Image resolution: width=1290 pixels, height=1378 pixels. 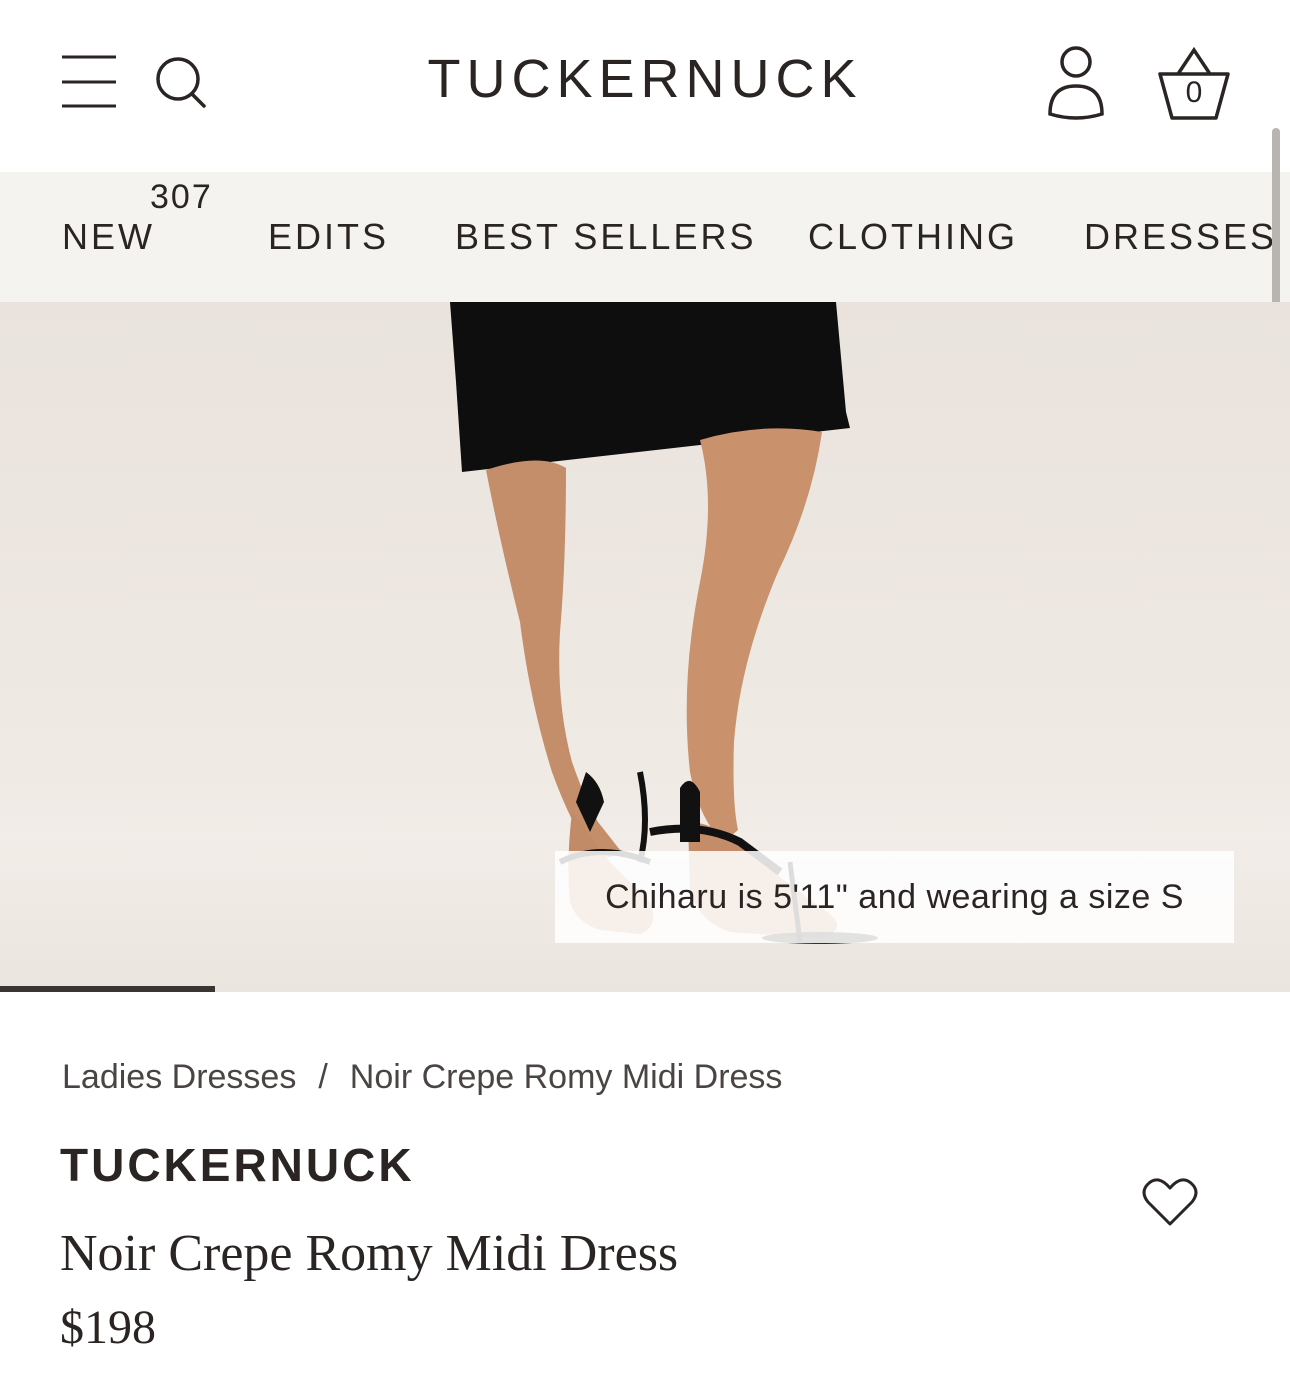 What do you see at coordinates (894, 897) in the screenshot?
I see `model-size-caption: Chiharu is 5'11" and wearing a size S` at bounding box center [894, 897].